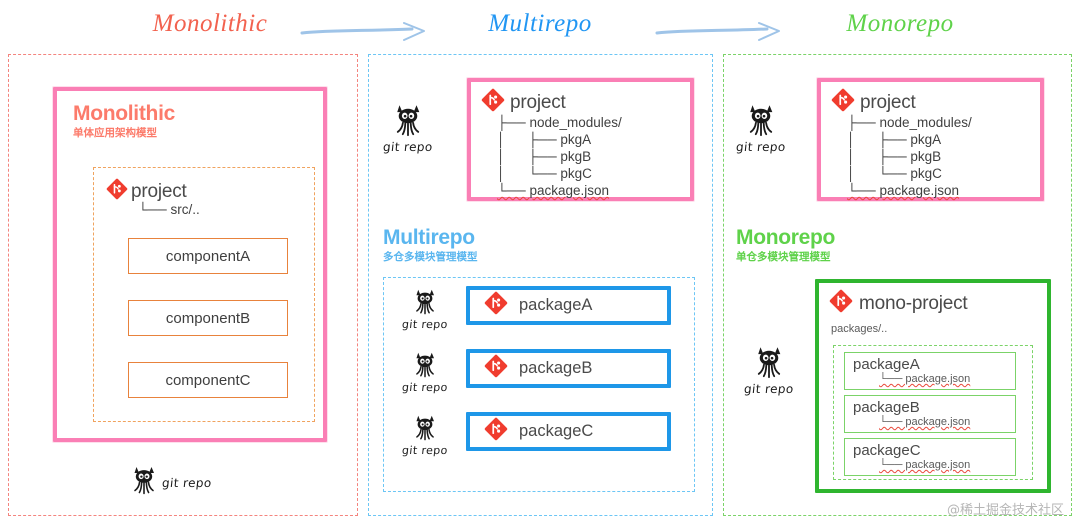 The height and width of the screenshot is (524, 1080). Describe the element at coordinates (425, 450) in the screenshot. I see `multirepo-package-c-git-repo-label: git repo` at that location.